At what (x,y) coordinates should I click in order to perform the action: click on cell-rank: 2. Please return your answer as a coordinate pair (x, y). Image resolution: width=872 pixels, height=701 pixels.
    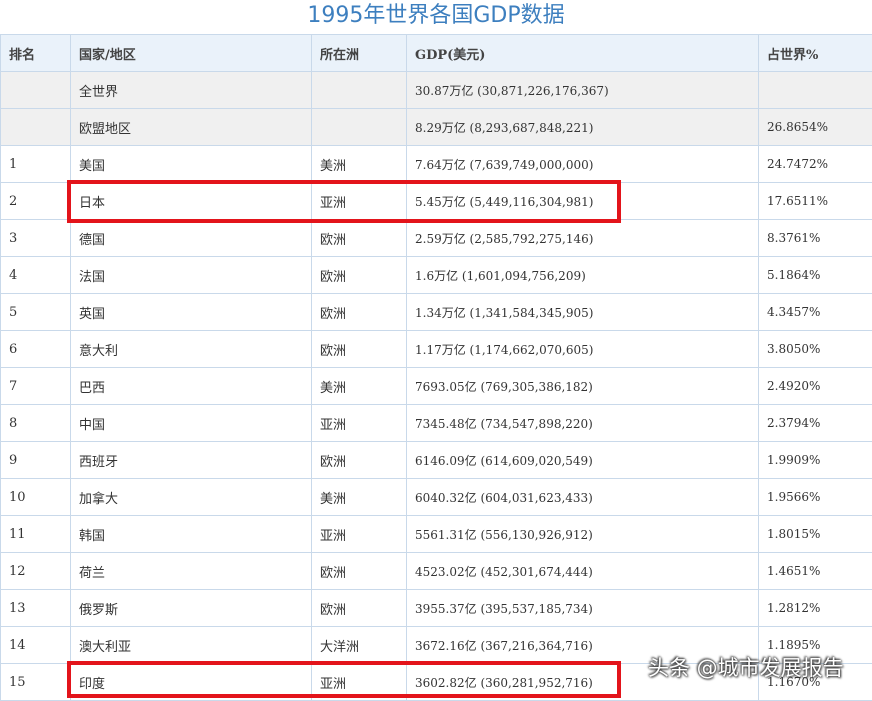
    Looking at the image, I should click on (36, 201).